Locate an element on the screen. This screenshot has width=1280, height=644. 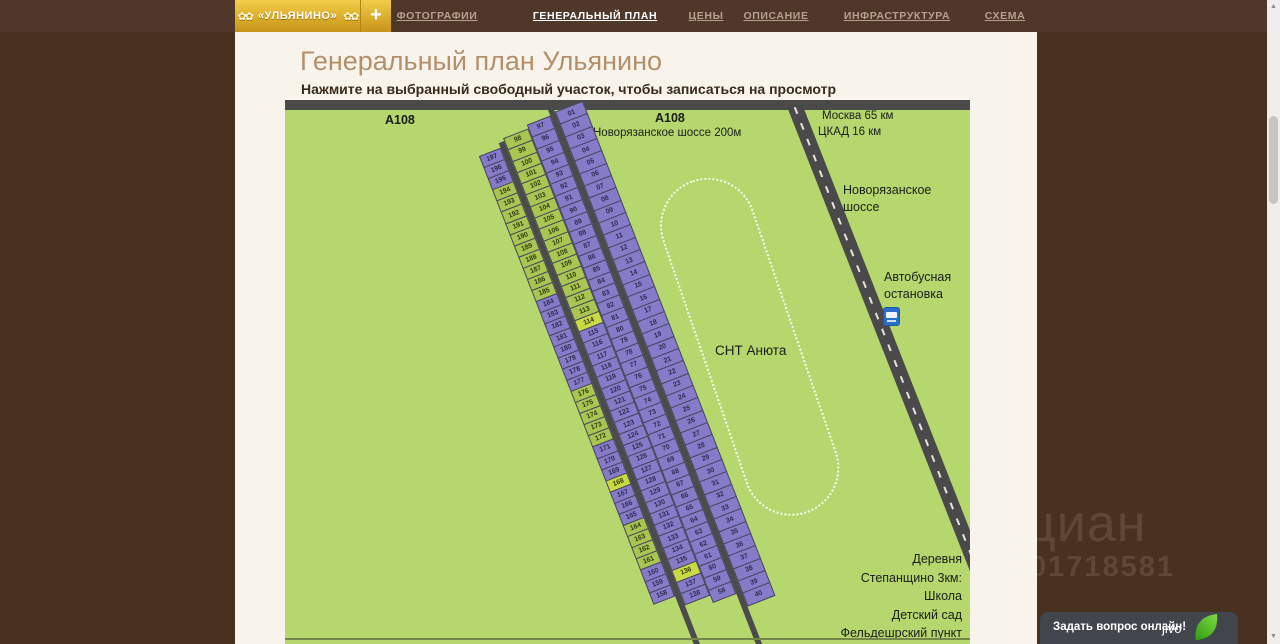
chat-widget: Задать вопрос онлайн! jivo is located at coordinates (1139, 628).